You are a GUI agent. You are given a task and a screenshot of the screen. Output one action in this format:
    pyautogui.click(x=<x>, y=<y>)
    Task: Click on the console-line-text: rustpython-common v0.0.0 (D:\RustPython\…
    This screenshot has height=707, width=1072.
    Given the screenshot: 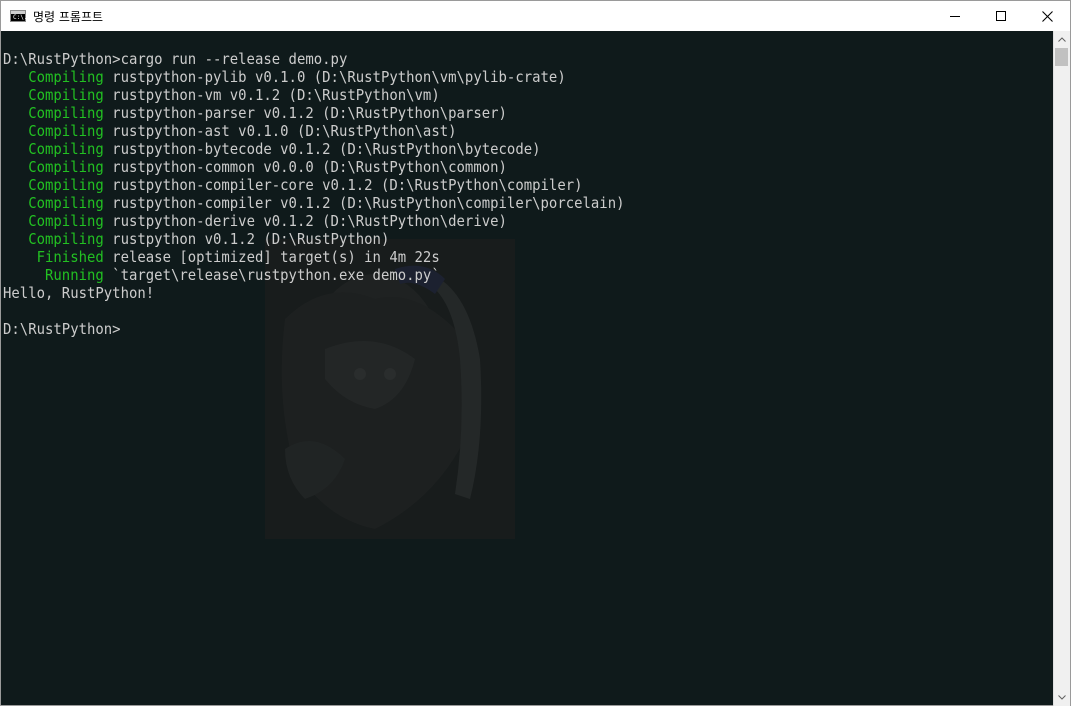 What is the action you would take?
    pyautogui.click(x=305, y=167)
    